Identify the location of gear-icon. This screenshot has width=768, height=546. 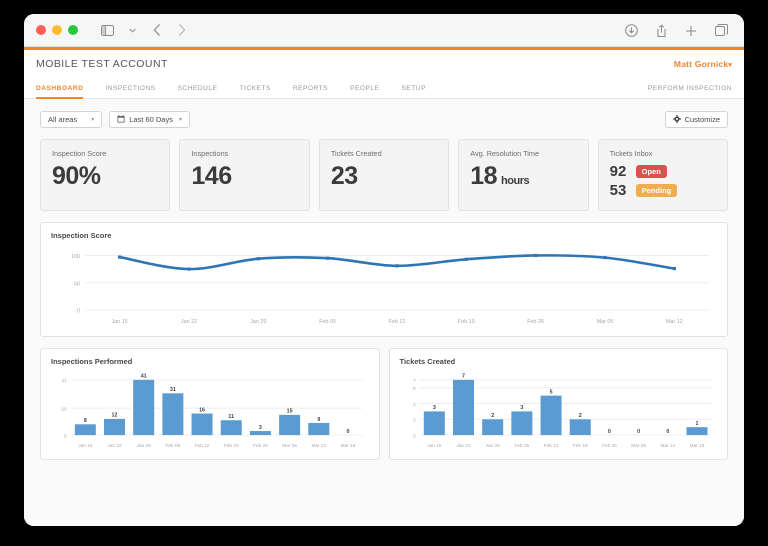
(676, 119).